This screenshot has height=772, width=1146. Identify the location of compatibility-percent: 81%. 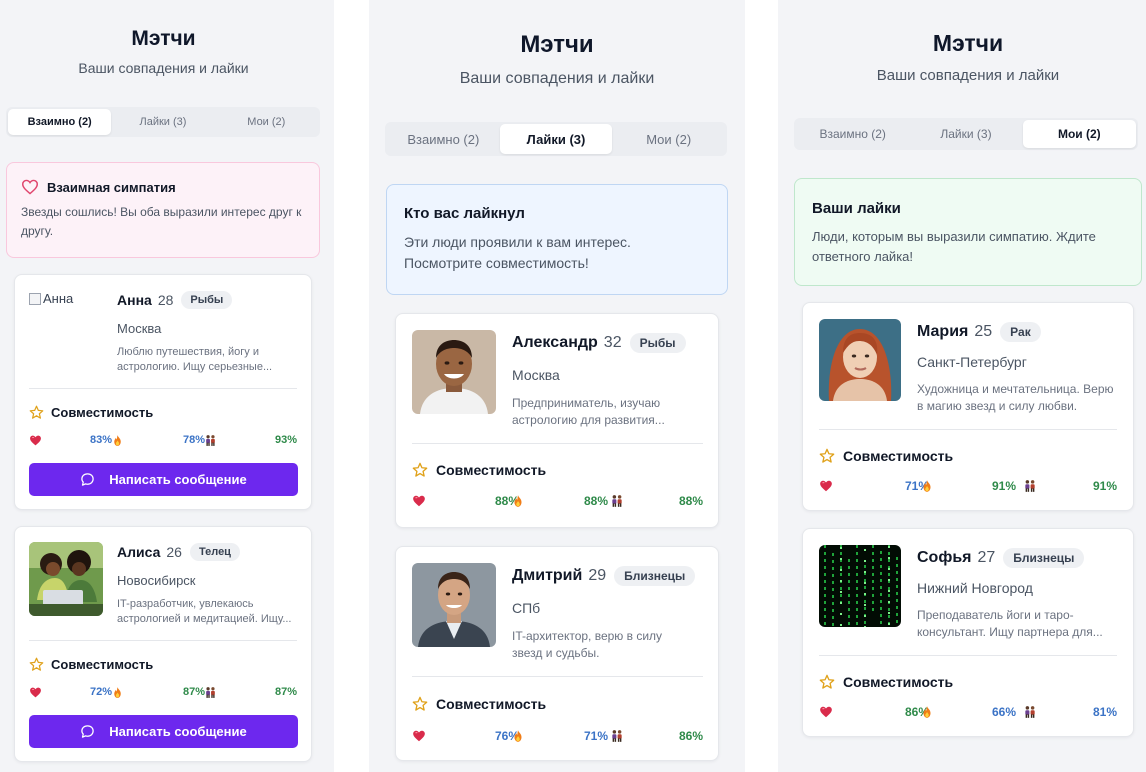
(1104, 712).